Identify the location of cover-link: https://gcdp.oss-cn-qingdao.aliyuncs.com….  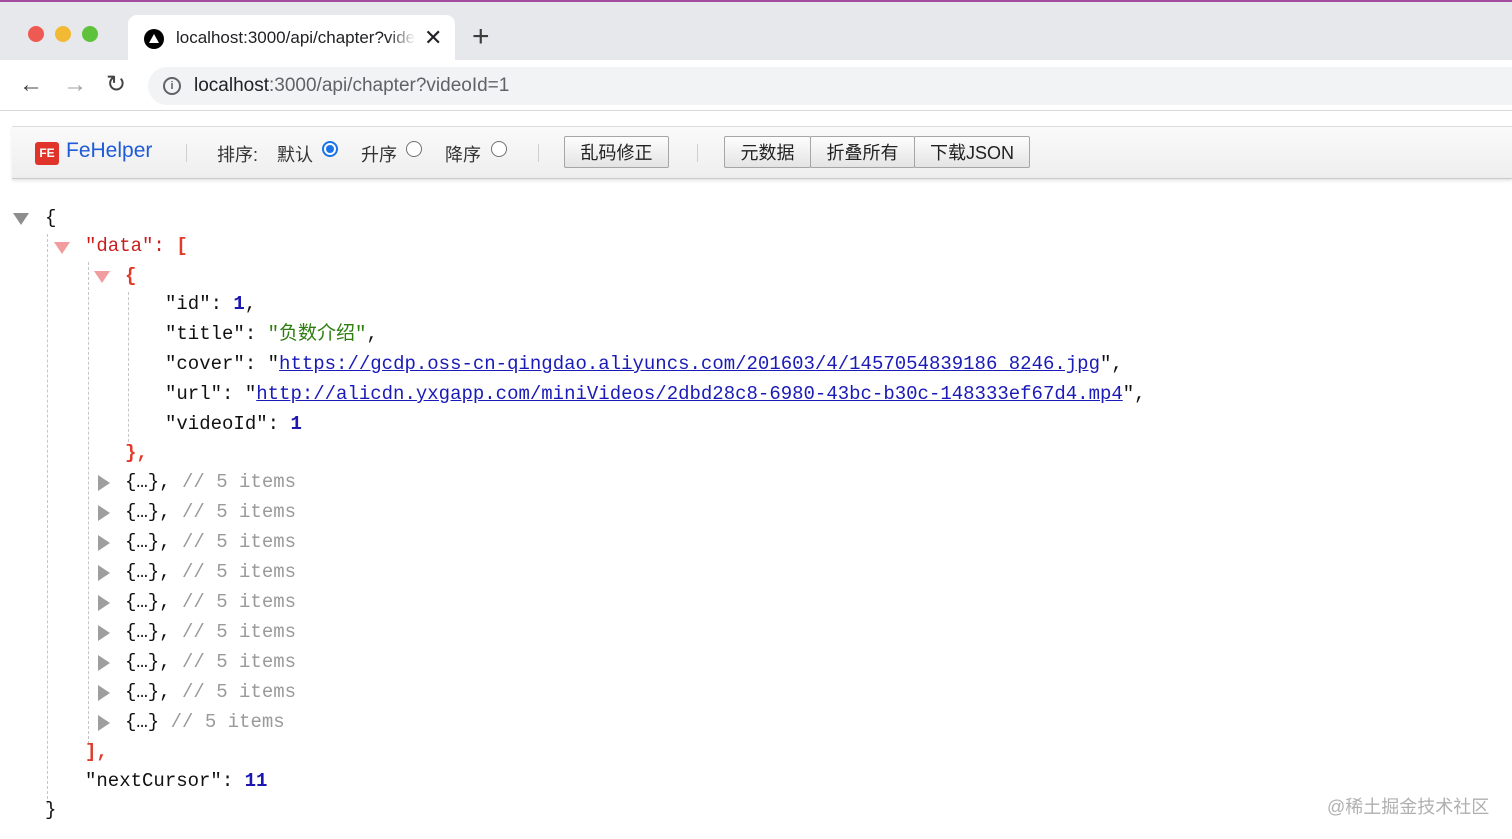
(689, 364).